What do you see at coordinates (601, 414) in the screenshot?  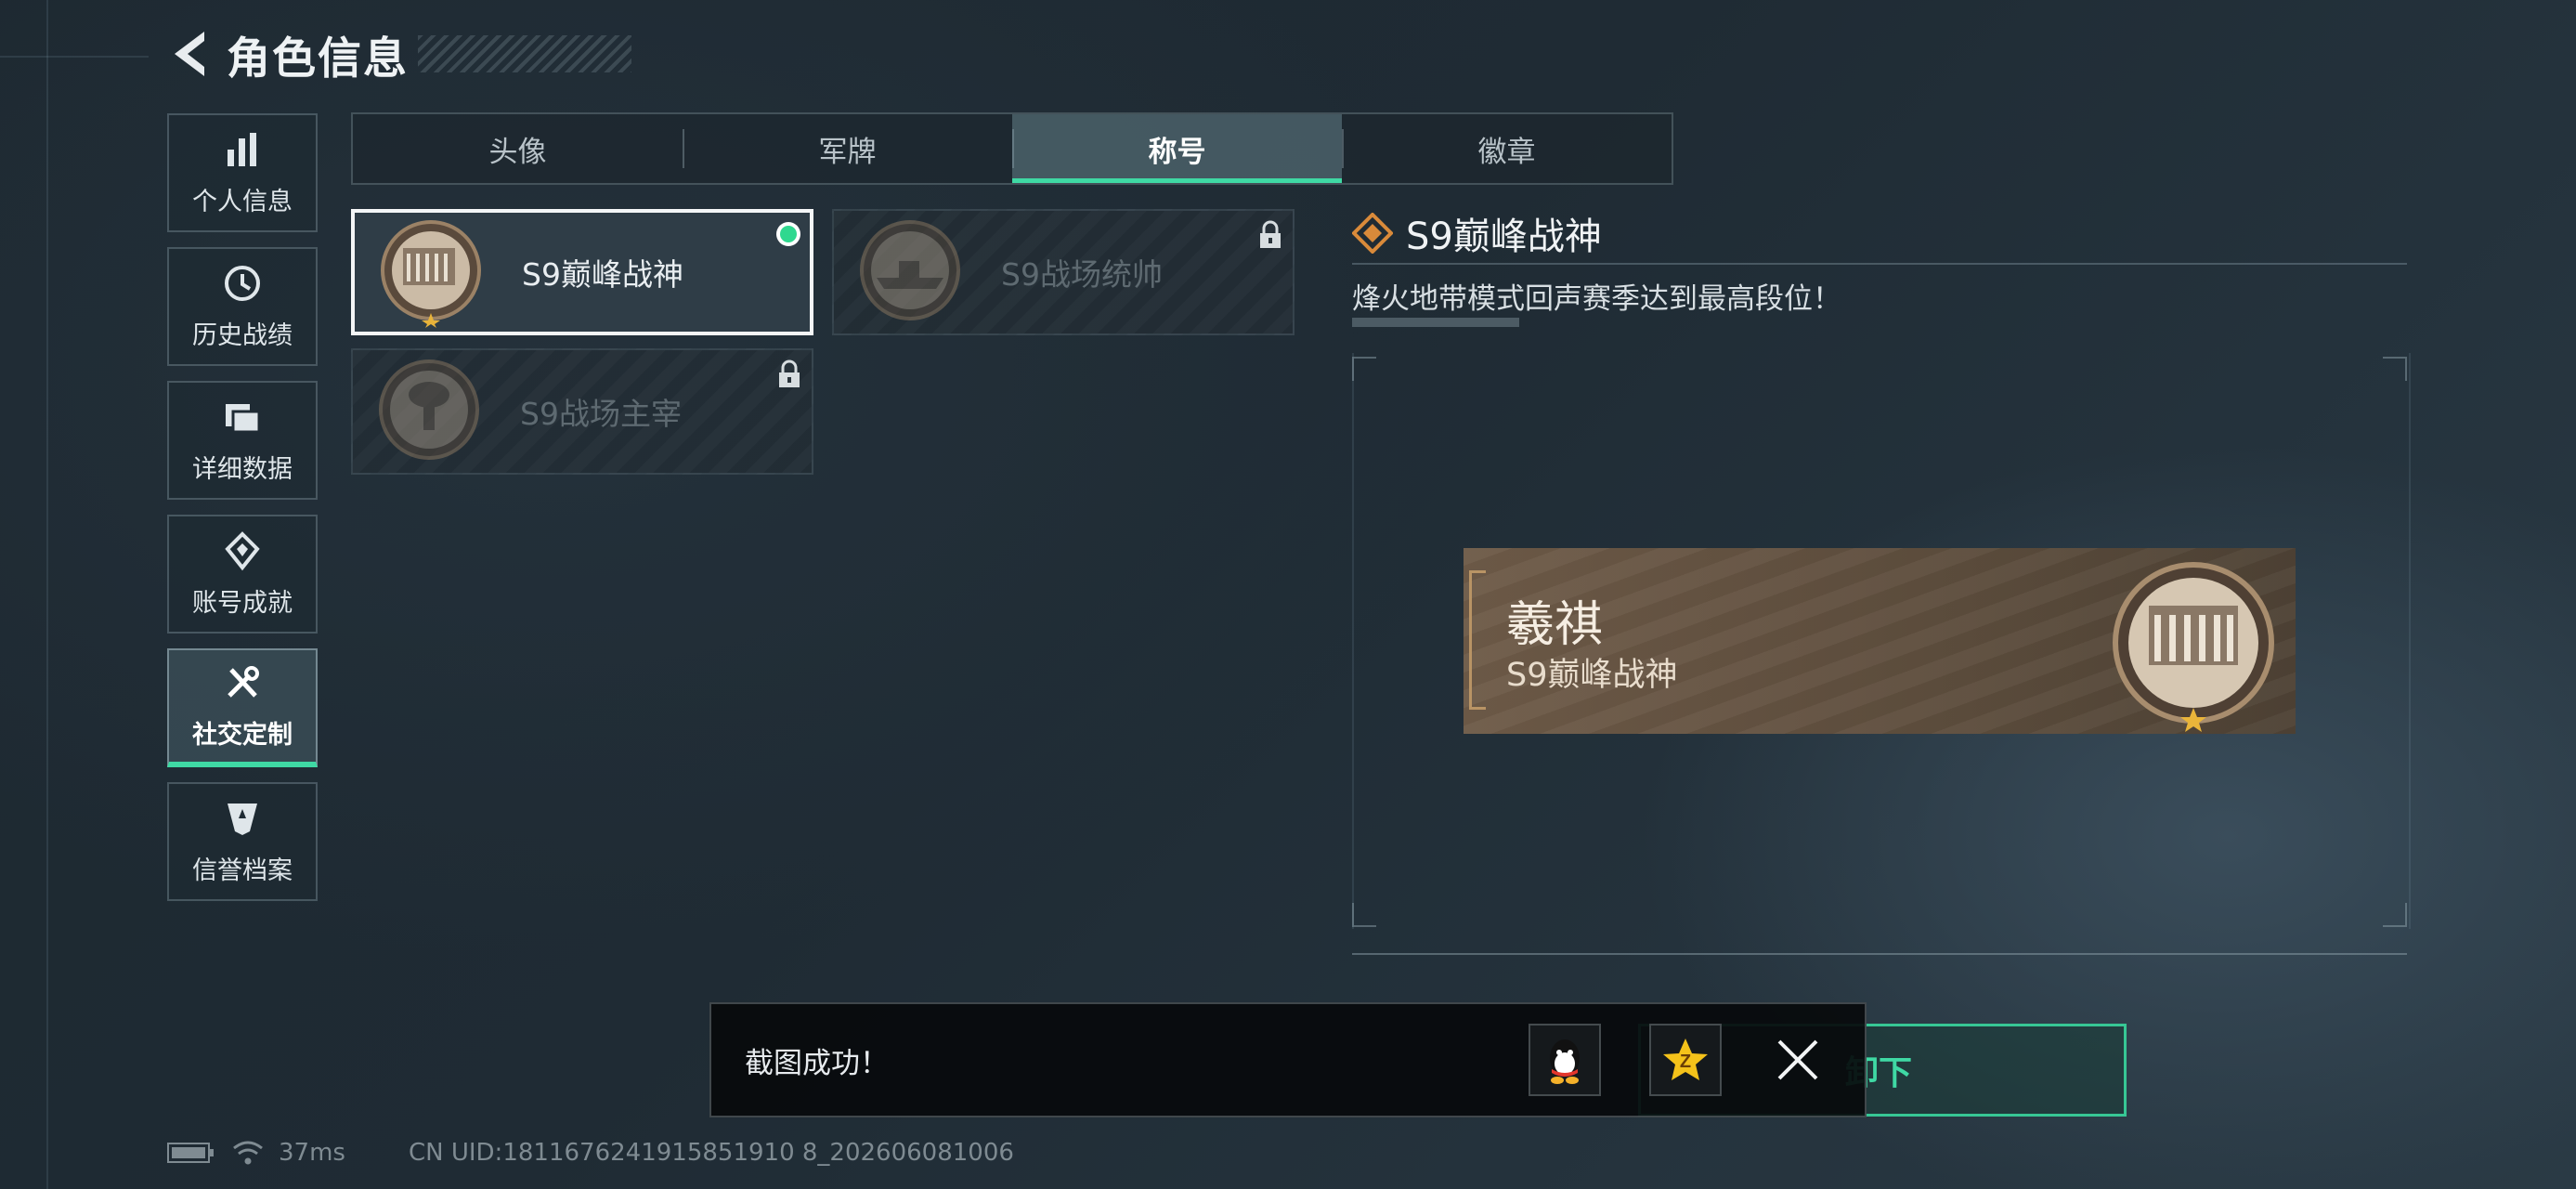 I see `title-card-name: S9战场主宰` at bounding box center [601, 414].